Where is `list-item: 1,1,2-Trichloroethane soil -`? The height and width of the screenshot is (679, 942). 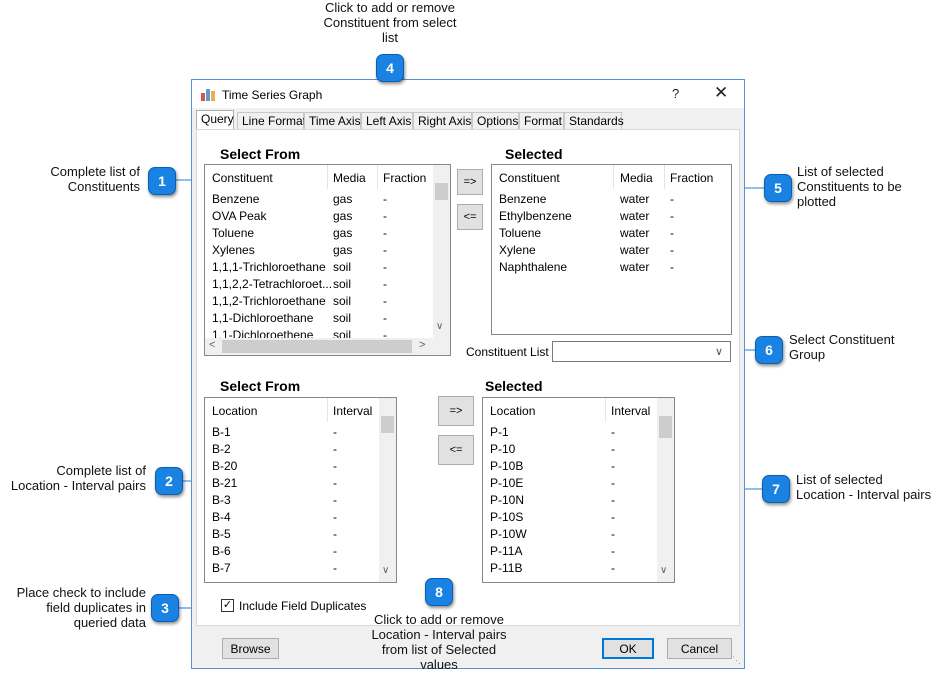 list-item: 1,1,2-Trichloroethane soil - is located at coordinates (320, 301).